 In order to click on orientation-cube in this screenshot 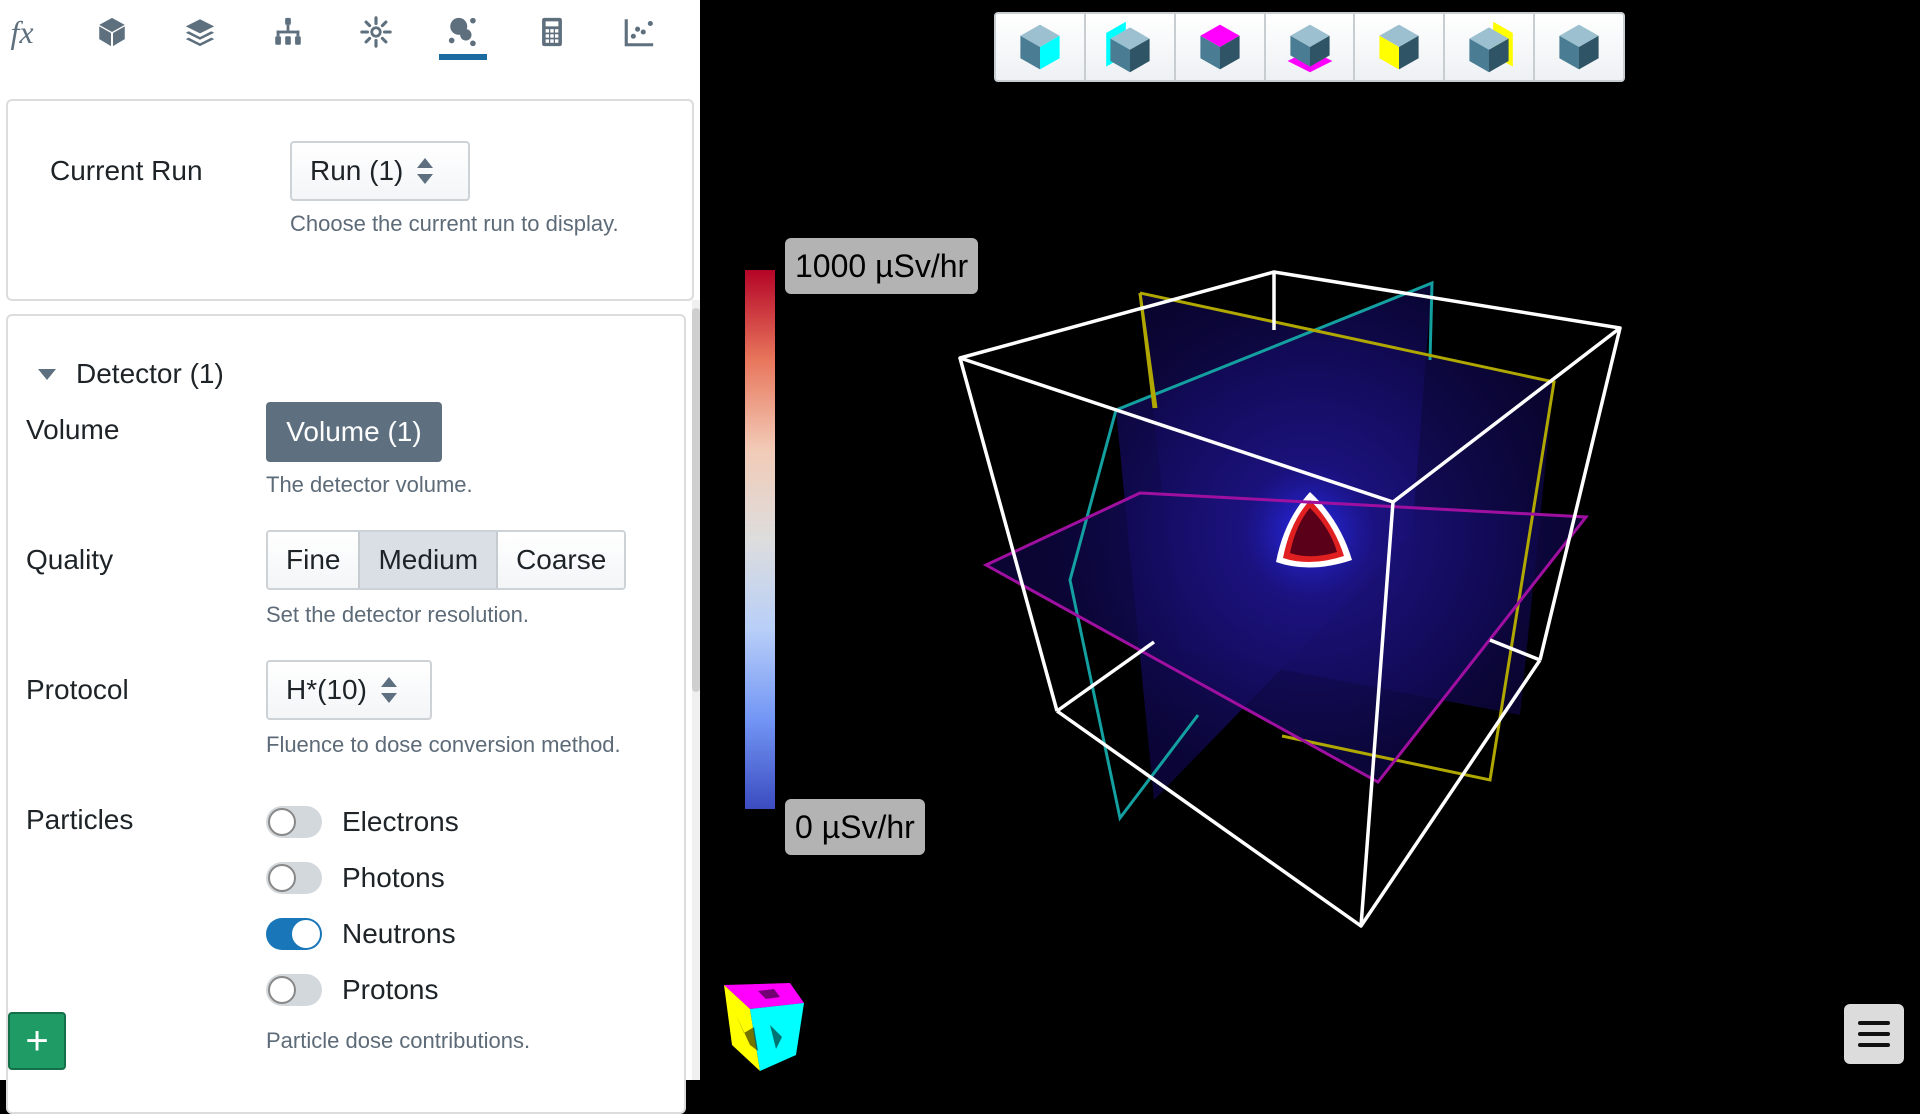, I will do `click(760, 1025)`.